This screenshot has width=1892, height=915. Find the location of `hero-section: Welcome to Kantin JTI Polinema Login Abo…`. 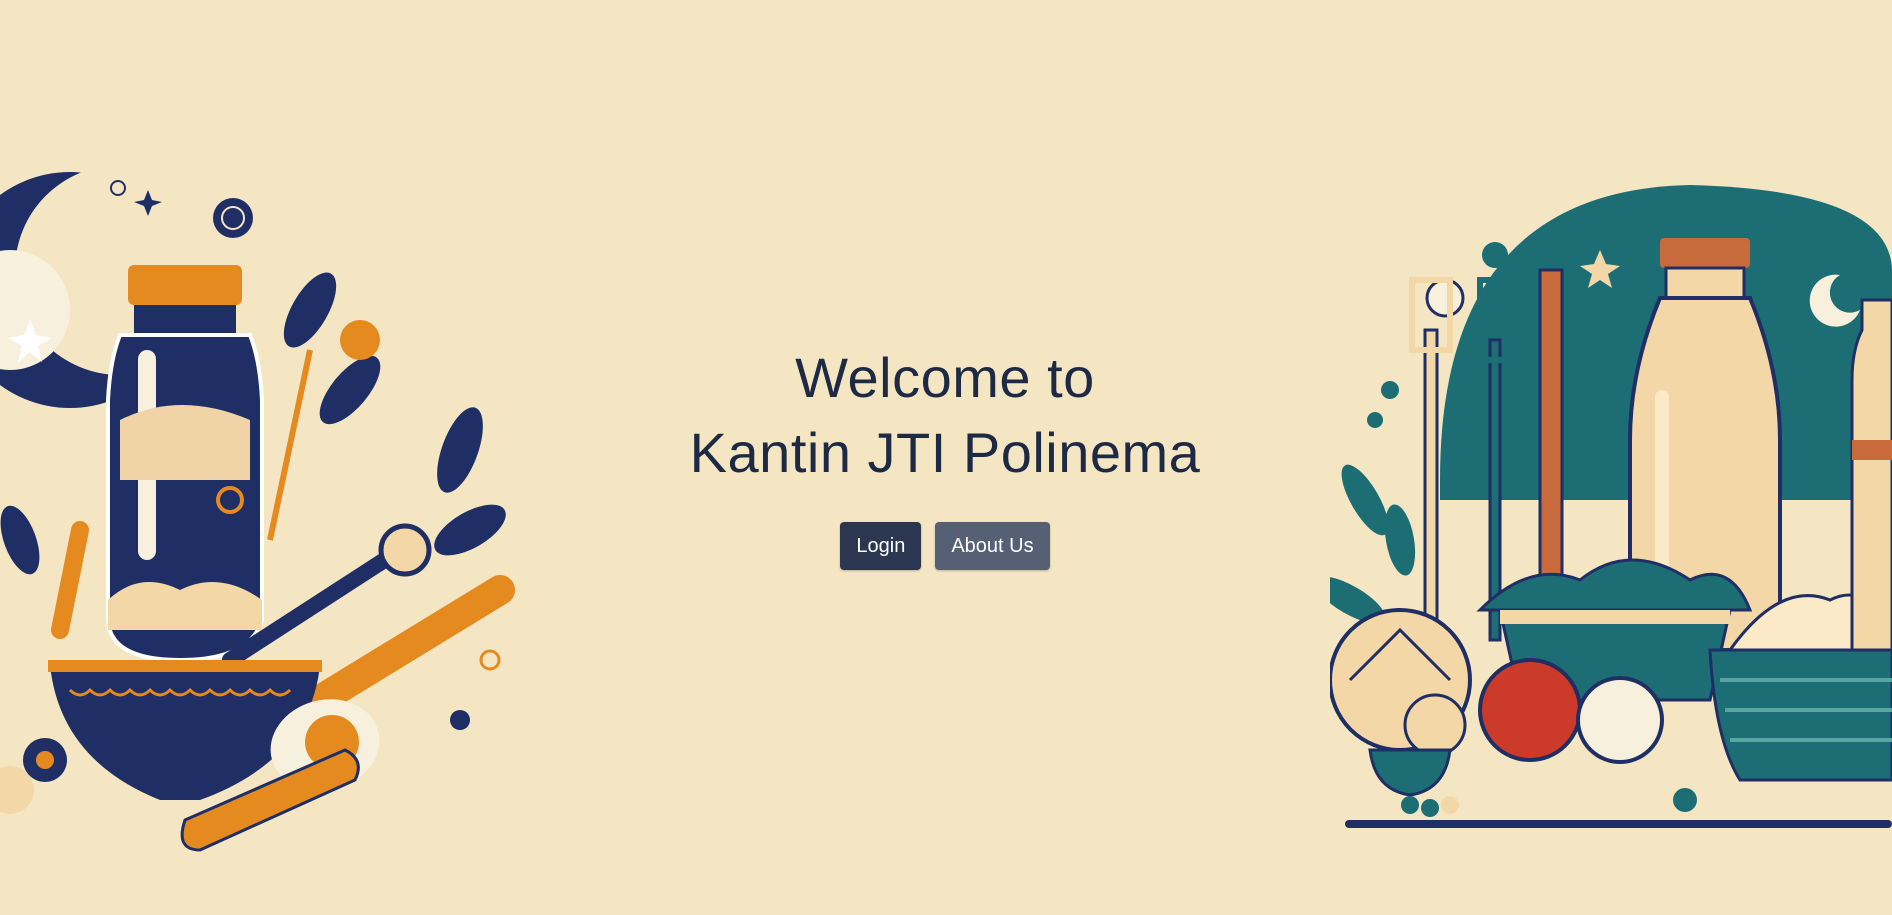

hero-section: Welcome to Kantin JTI Polinema Login Abo… is located at coordinates (945, 455).